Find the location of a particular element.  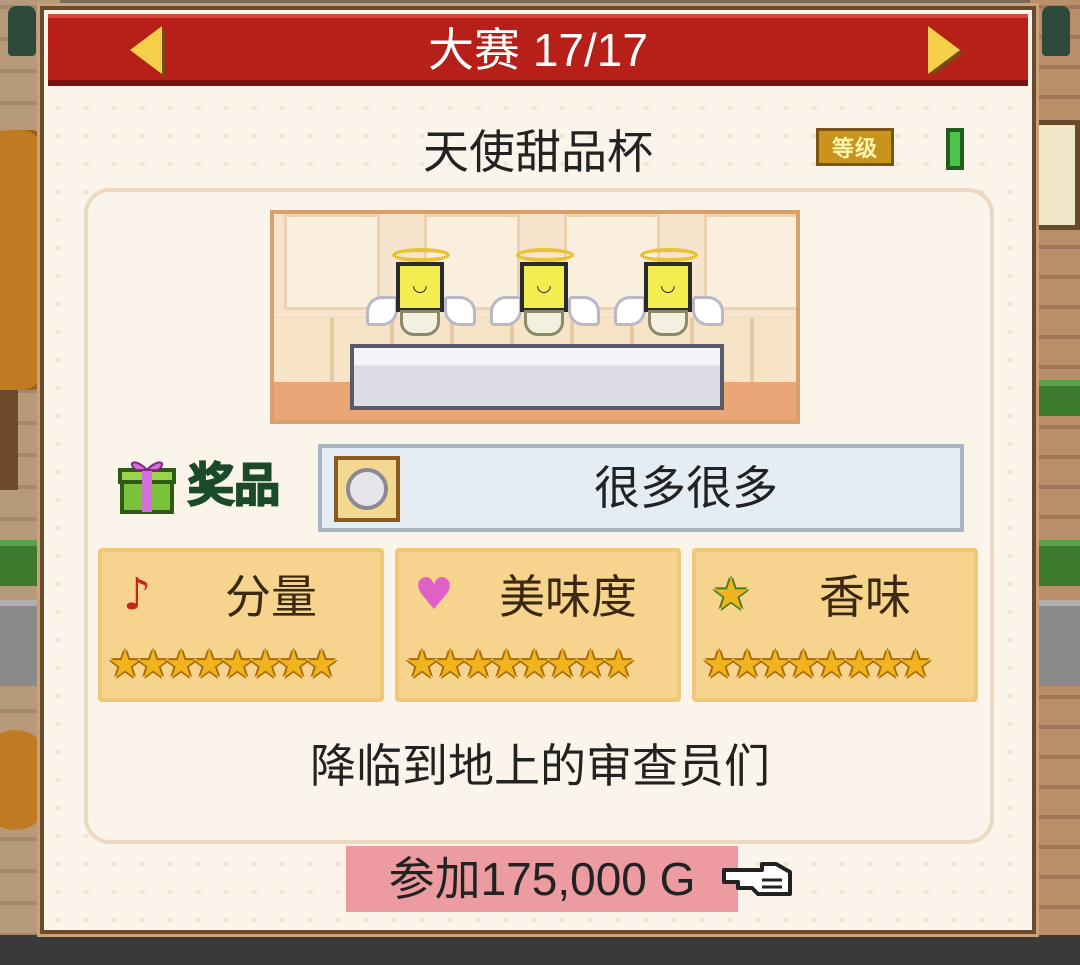

star-icon: ★ is located at coordinates (731, 594).